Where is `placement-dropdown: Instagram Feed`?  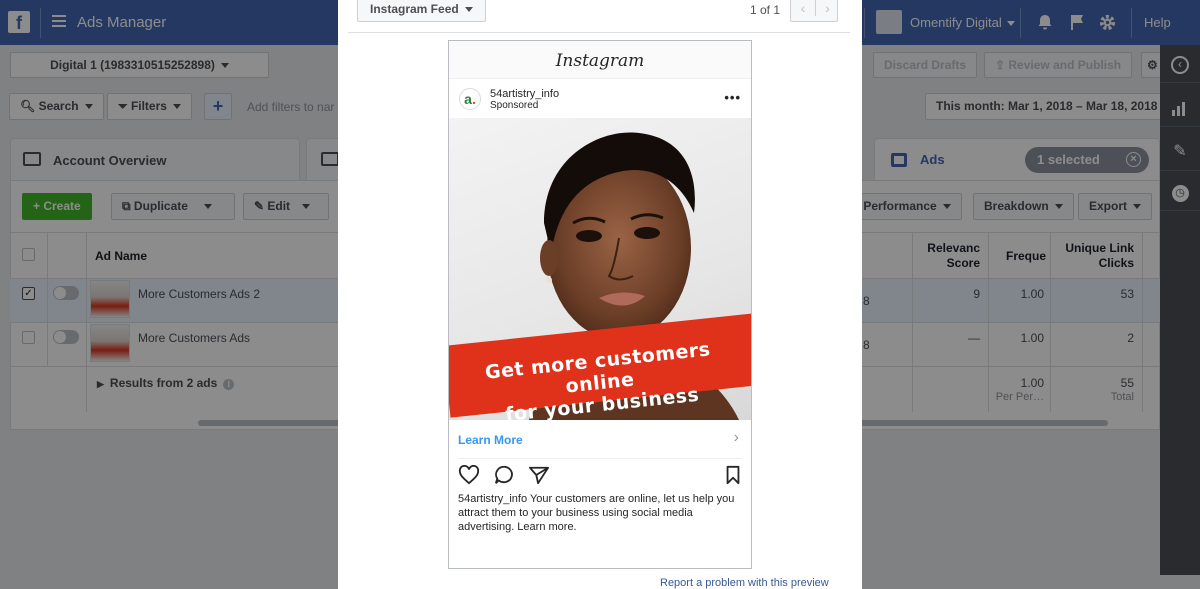 placement-dropdown: Instagram Feed is located at coordinates (421, 11).